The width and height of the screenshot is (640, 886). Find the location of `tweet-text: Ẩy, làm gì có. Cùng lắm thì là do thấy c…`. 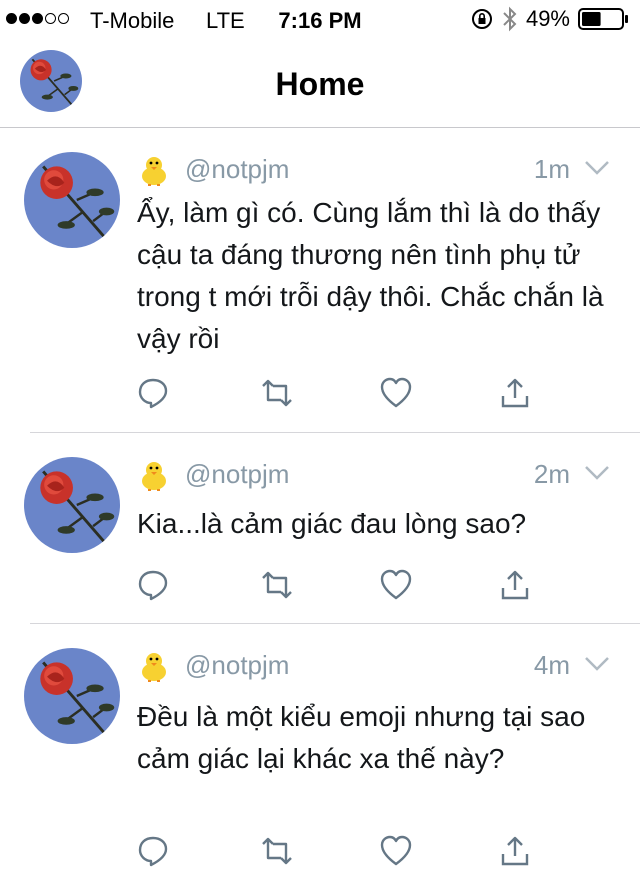

tweet-text: Ẩy, làm gì có. Cùng lắm thì là do thấy c… is located at coordinates (370, 275).